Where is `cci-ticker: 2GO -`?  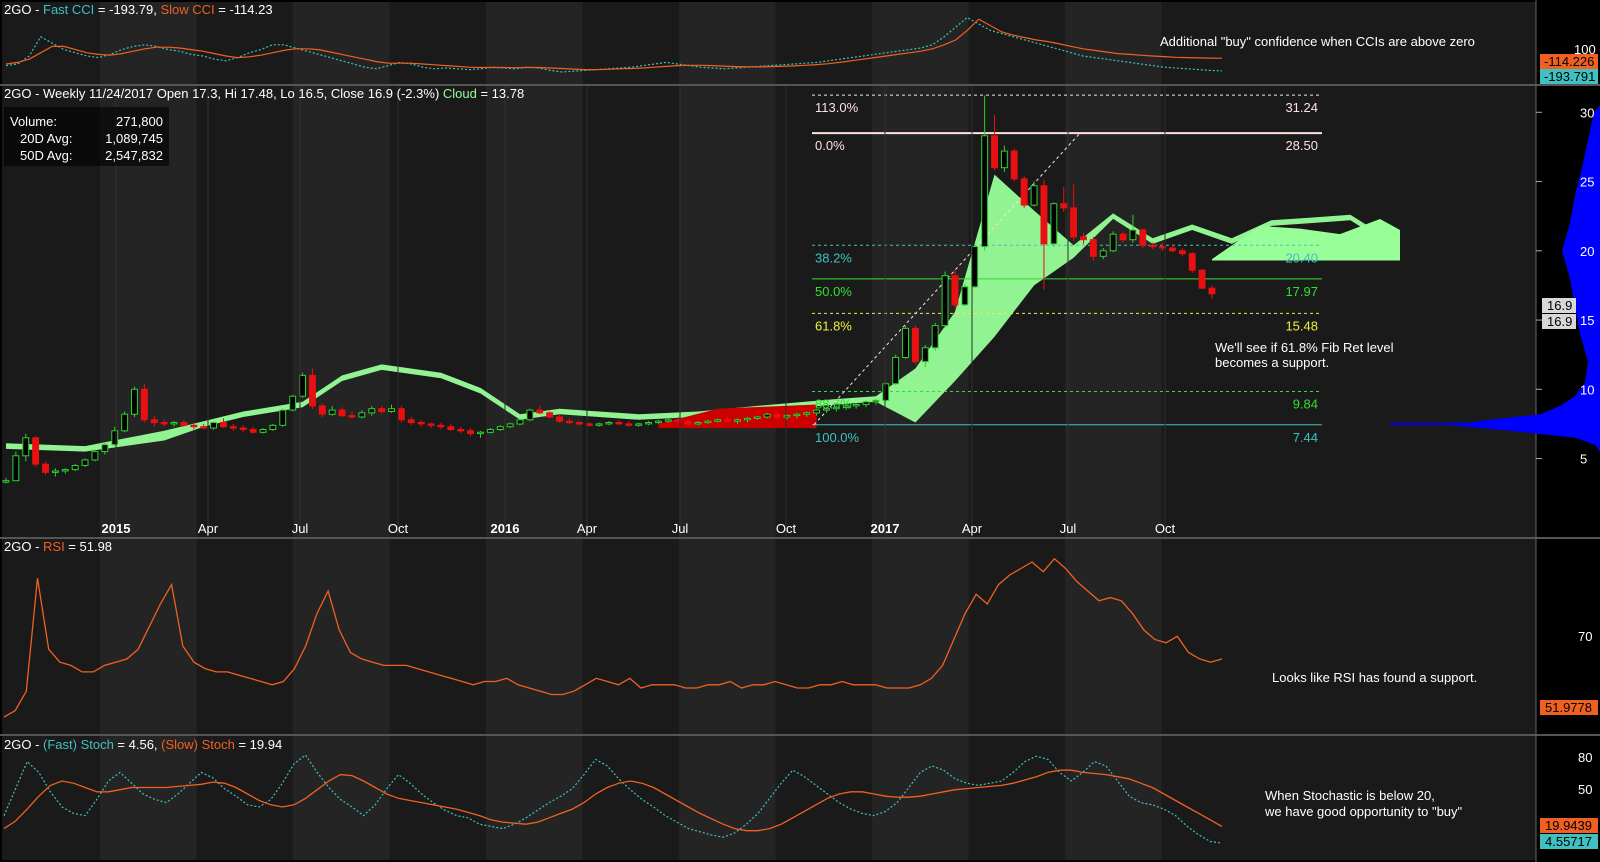
cci-ticker: 2GO - is located at coordinates (23, 9).